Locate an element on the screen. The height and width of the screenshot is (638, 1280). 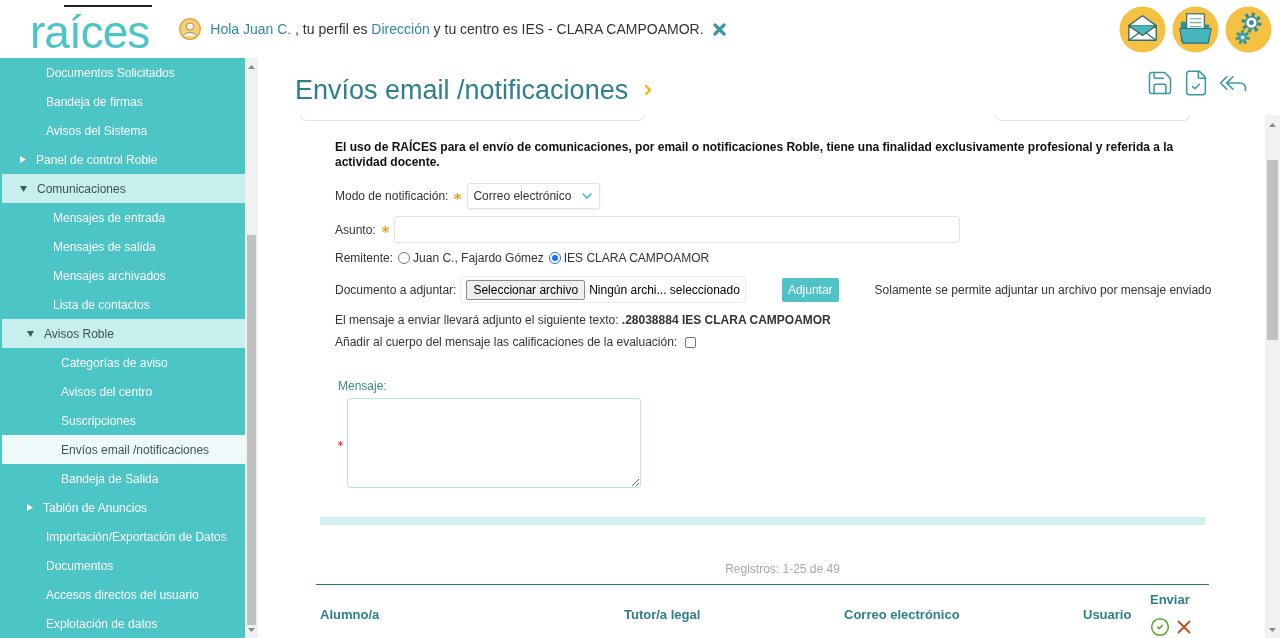
attach-button: Adjuntar is located at coordinates (810, 289).